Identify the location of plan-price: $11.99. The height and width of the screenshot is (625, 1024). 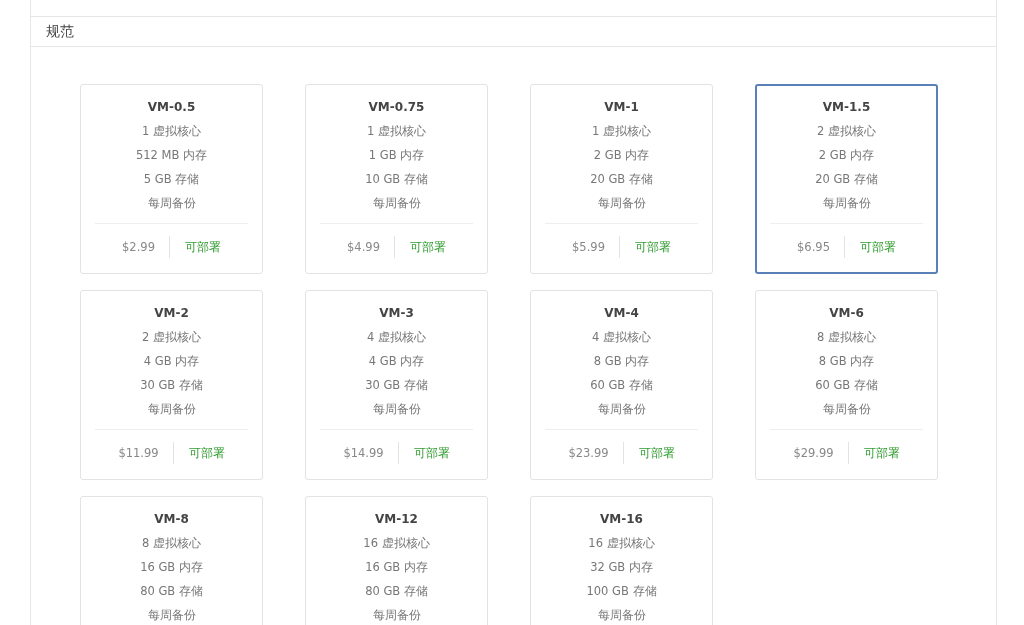
(146, 453).